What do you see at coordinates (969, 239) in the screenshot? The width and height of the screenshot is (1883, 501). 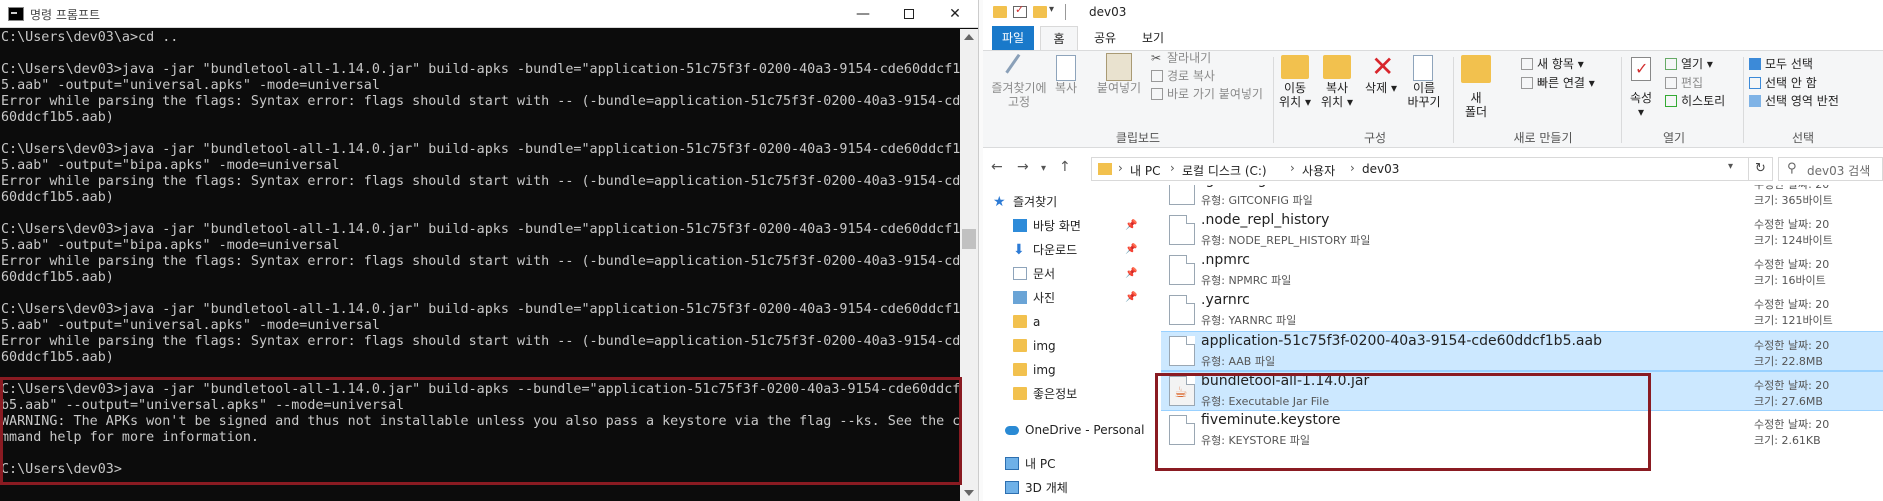 I see `scroll-thumb` at bounding box center [969, 239].